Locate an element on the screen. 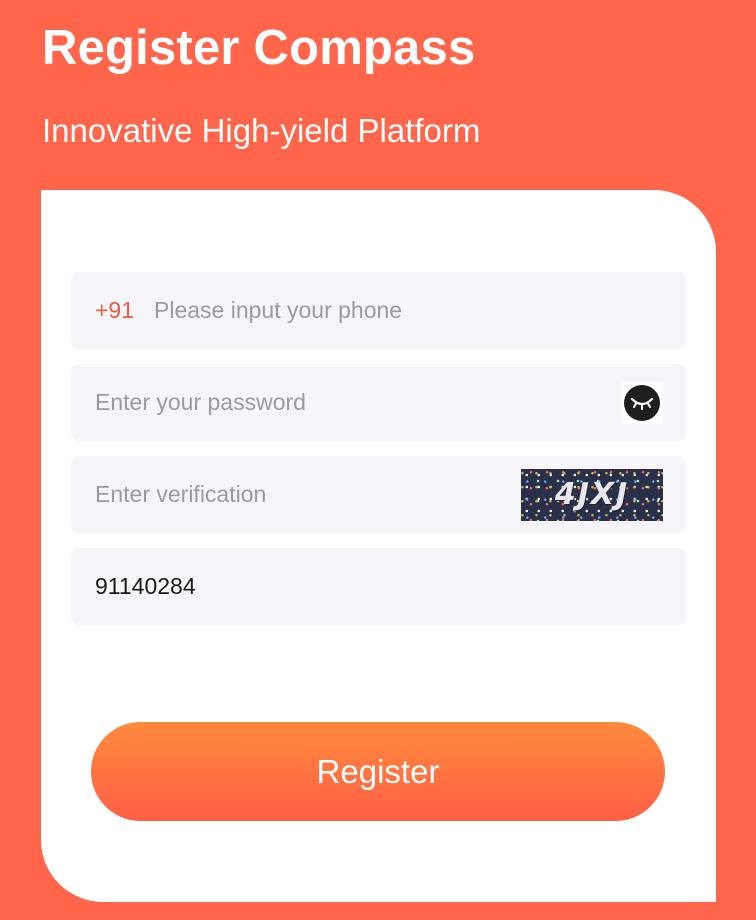 The width and height of the screenshot is (756, 920). captcha-text: 4JXJ is located at coordinates (592, 494).